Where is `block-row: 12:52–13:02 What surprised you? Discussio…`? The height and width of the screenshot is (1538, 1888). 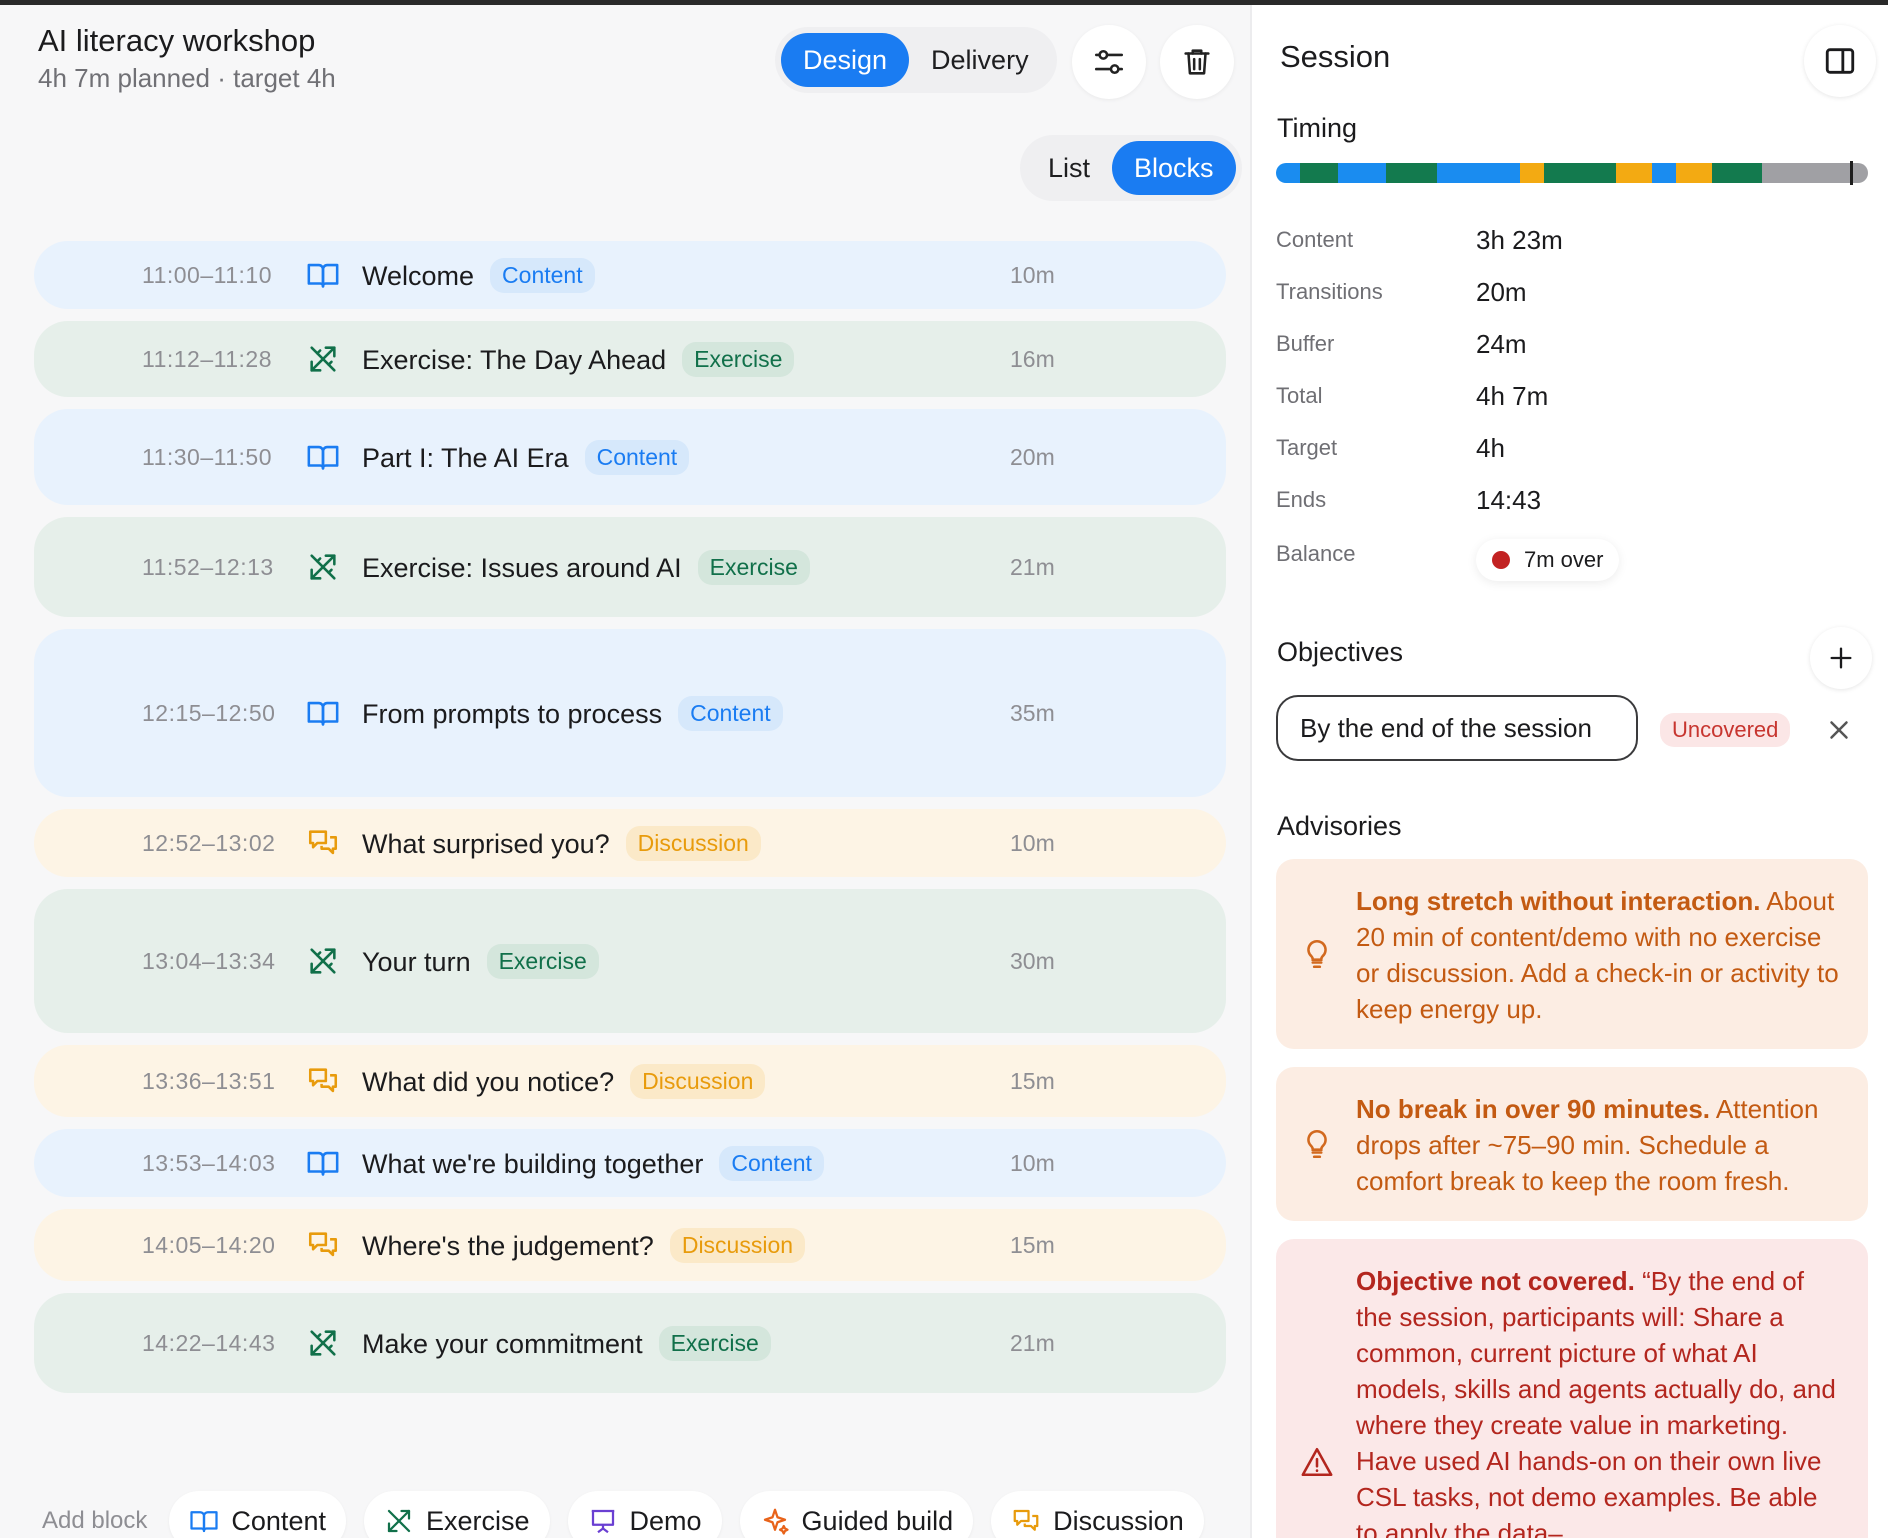 block-row: 12:52–13:02 What surprised you? Discussio… is located at coordinates (630, 843).